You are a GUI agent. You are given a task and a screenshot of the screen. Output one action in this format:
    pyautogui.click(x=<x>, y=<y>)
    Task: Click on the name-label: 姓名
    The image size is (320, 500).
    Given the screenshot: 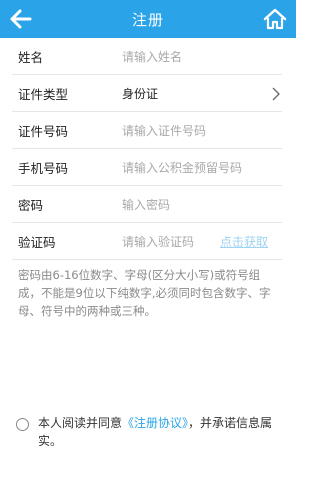 What is the action you would take?
    pyautogui.click(x=31, y=57)
    